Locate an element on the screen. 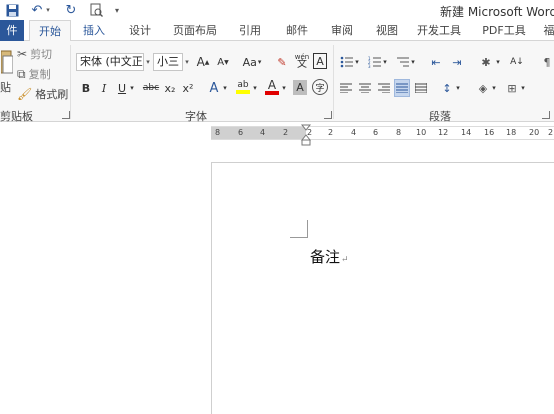 Image resolution: width=554 pixels, height=414 pixels. tab-developer: 开发工具 is located at coordinates (439, 30).